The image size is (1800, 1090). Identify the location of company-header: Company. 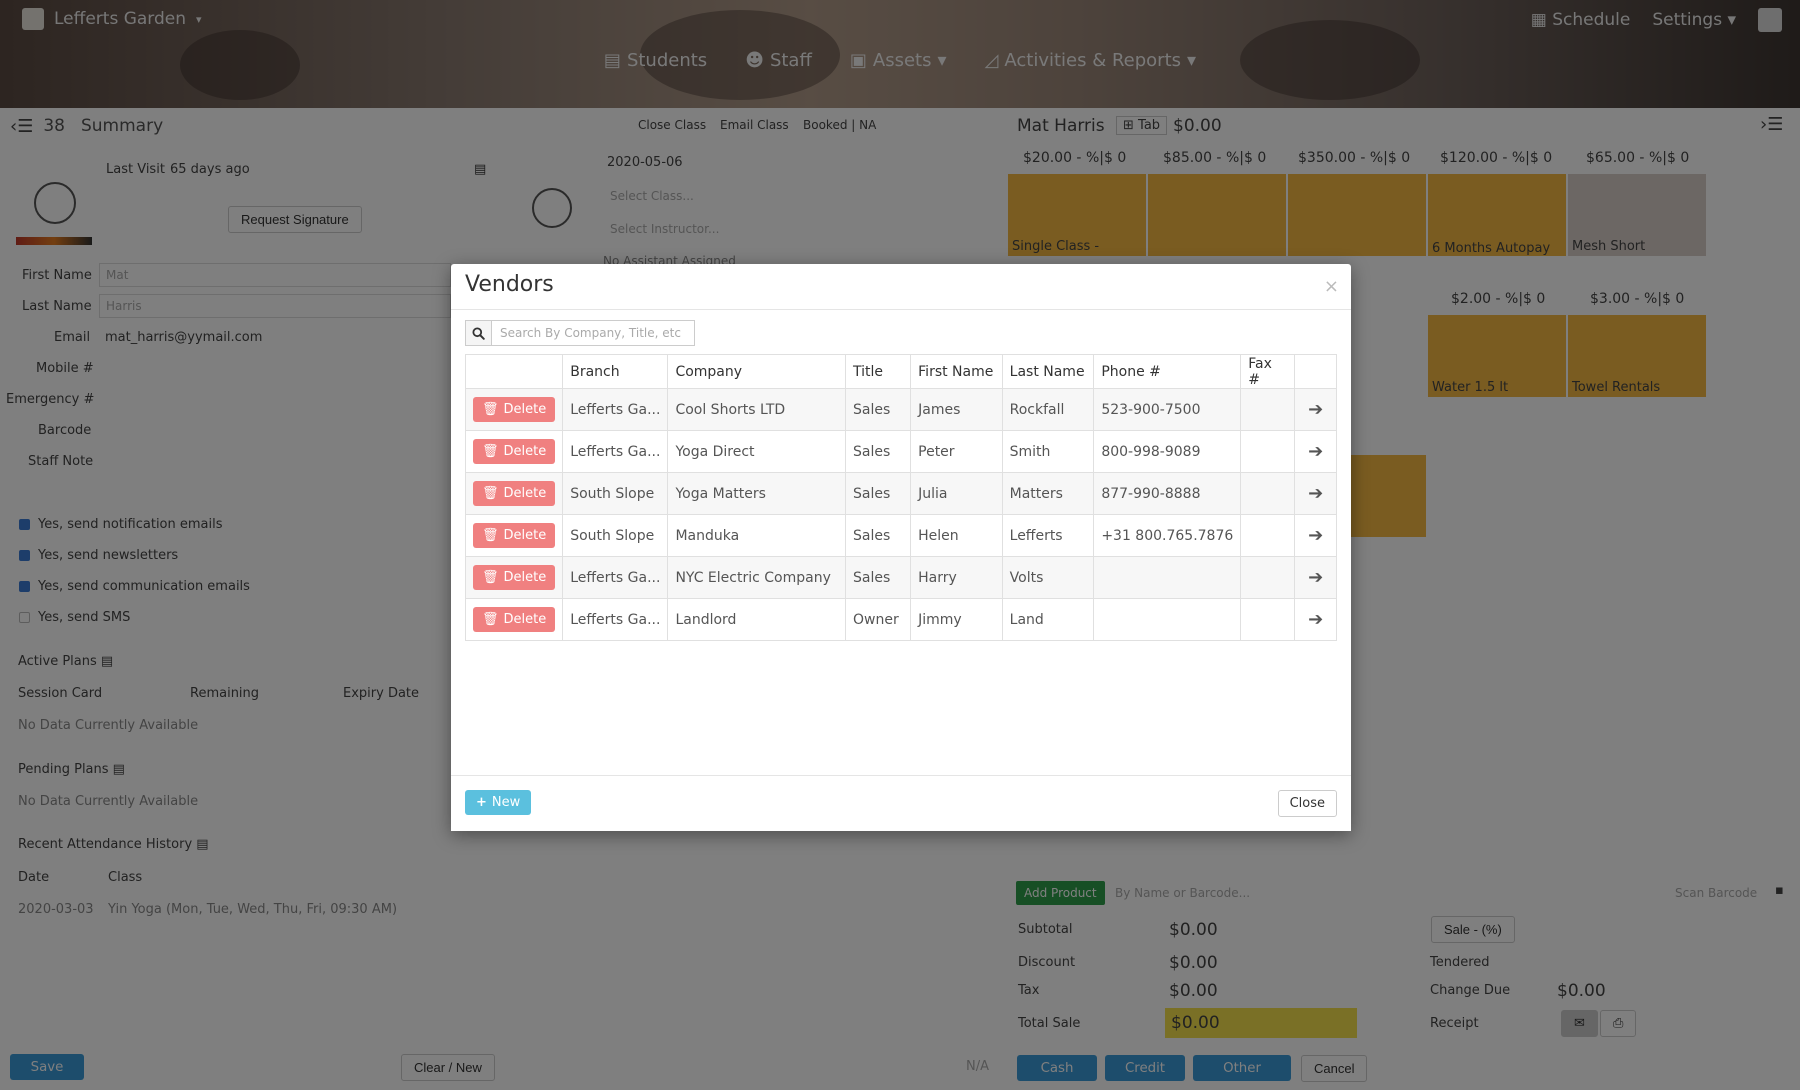
(757, 371).